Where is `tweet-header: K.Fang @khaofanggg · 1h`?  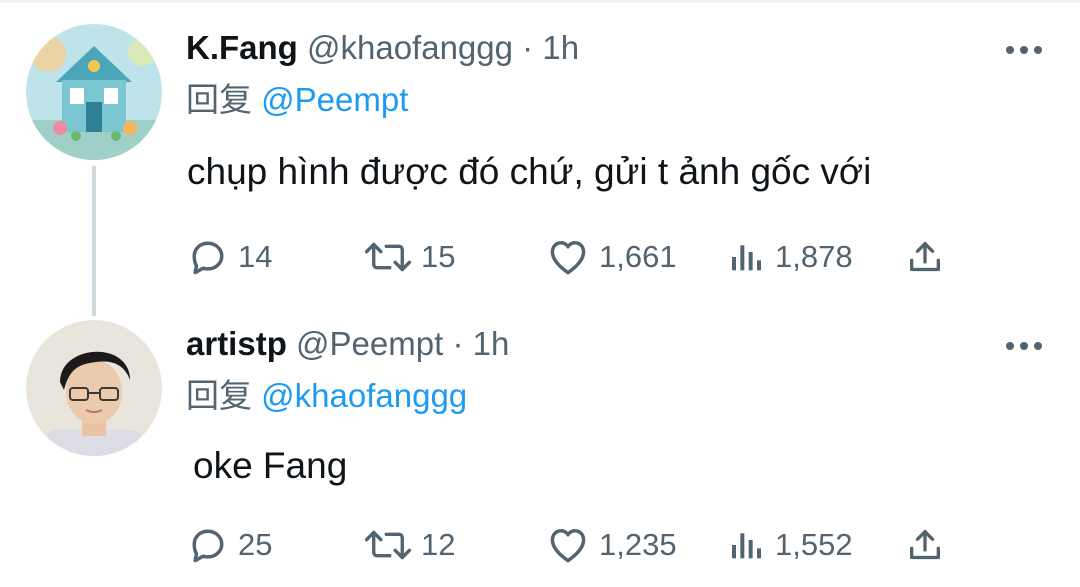 tweet-header: K.Fang @khaofanggg · 1h is located at coordinates (382, 48).